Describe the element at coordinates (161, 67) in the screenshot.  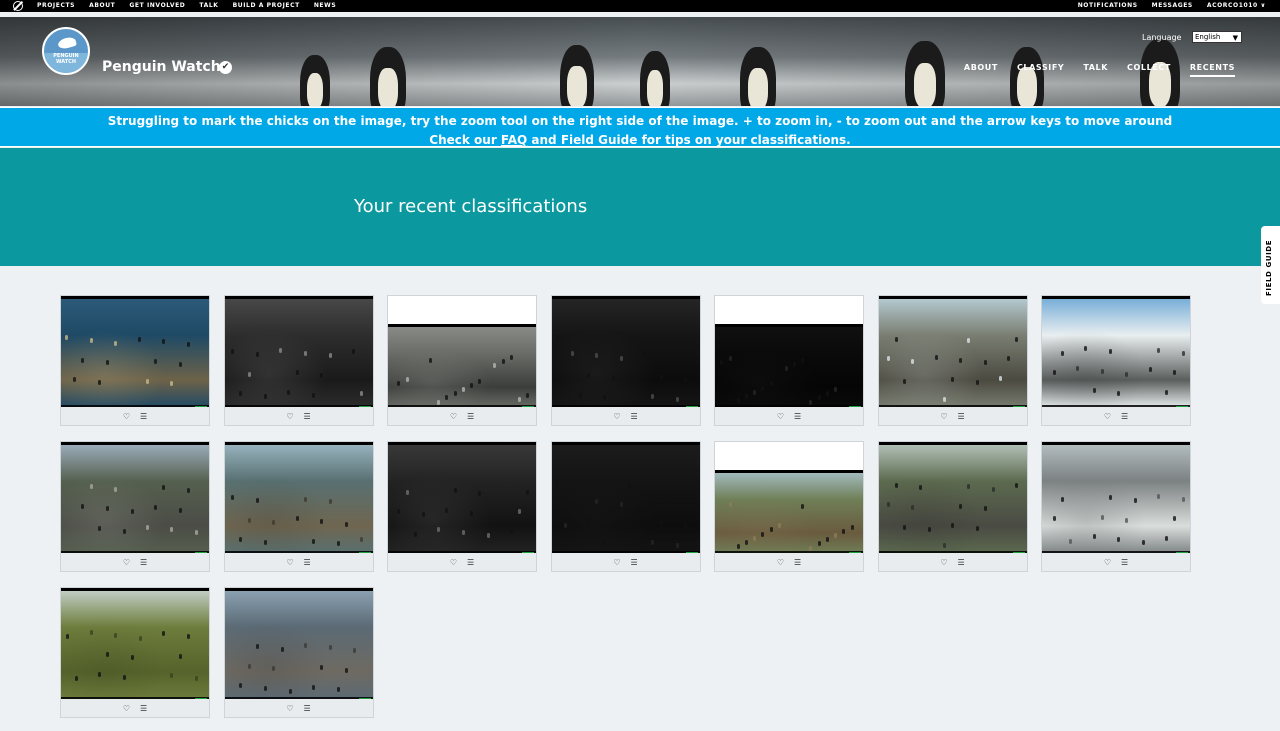
I see `project-title: Penguin Watch` at that location.